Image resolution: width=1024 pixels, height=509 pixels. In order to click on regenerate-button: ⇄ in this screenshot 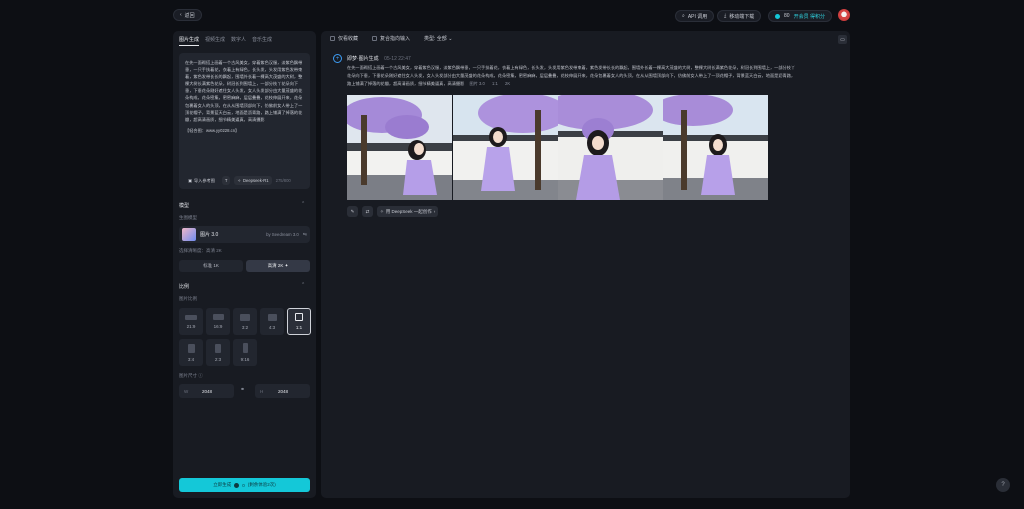, I will do `click(367, 211)`.